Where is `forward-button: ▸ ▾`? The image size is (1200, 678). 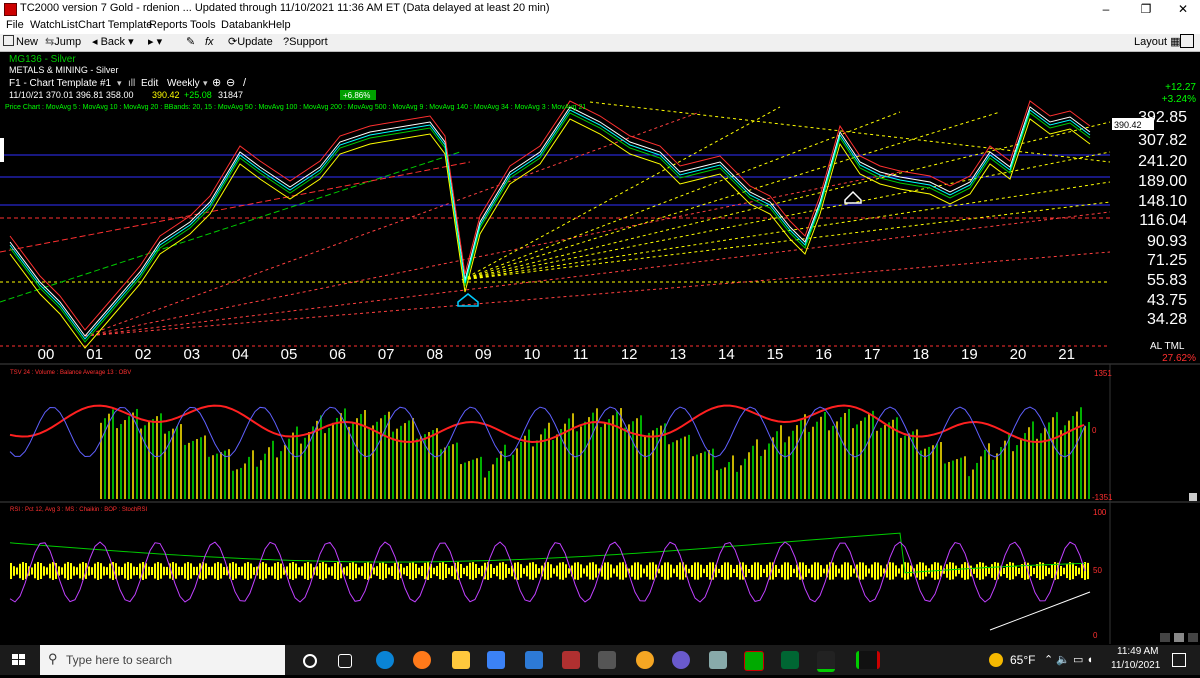
forward-button: ▸ ▾ is located at coordinates (155, 42).